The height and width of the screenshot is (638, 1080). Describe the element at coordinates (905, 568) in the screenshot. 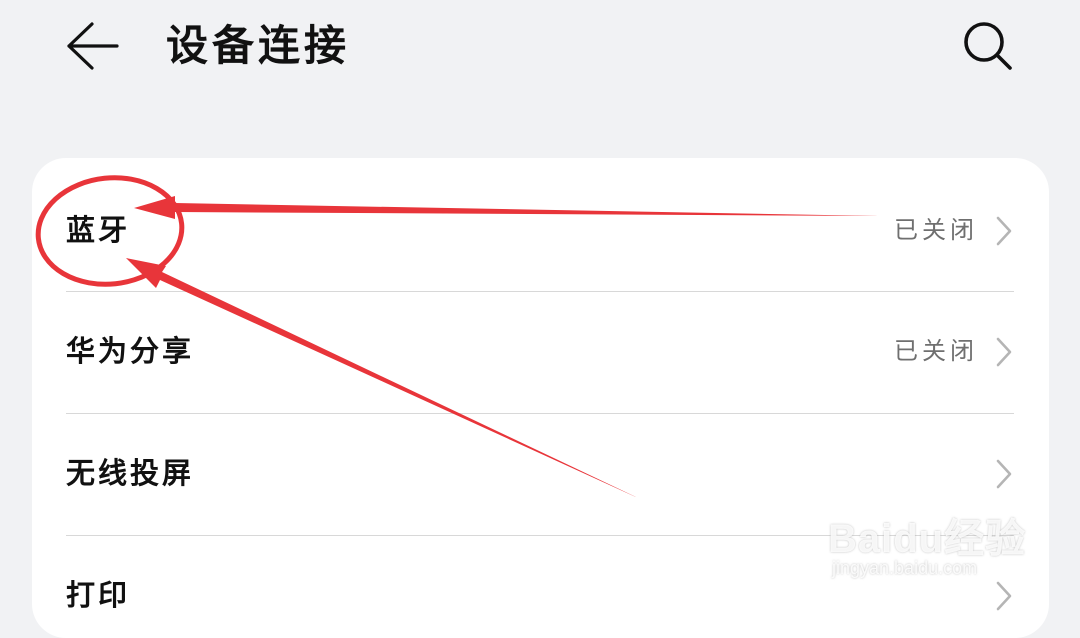

I see `watermark-url: jingyan.baidu.com` at that location.